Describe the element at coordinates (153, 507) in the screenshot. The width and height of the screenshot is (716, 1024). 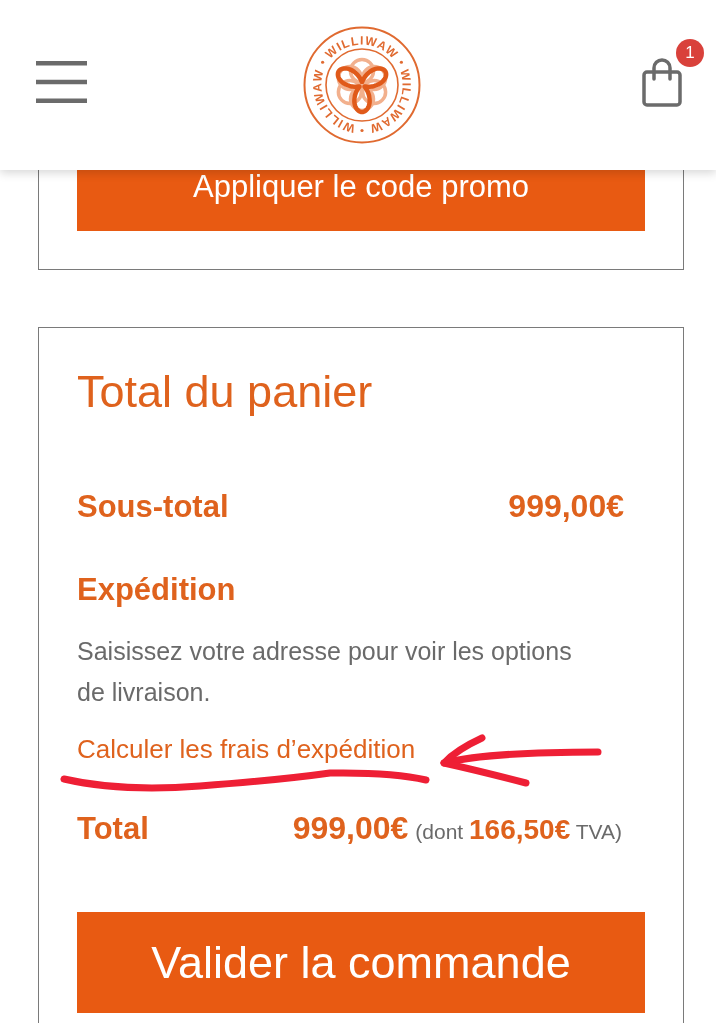
I see `subtotal-label: Sous-total` at that location.